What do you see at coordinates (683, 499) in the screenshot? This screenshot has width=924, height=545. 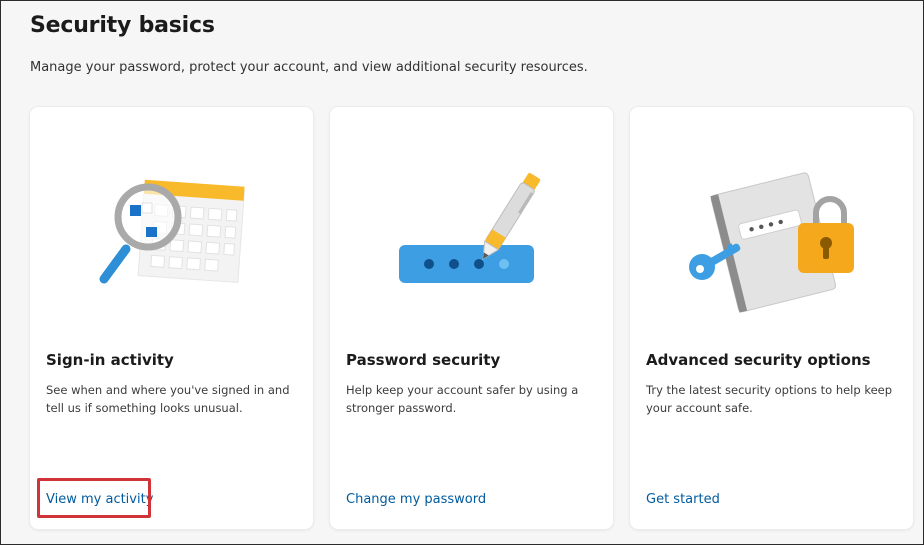 I see `get-started-link: Get started` at bounding box center [683, 499].